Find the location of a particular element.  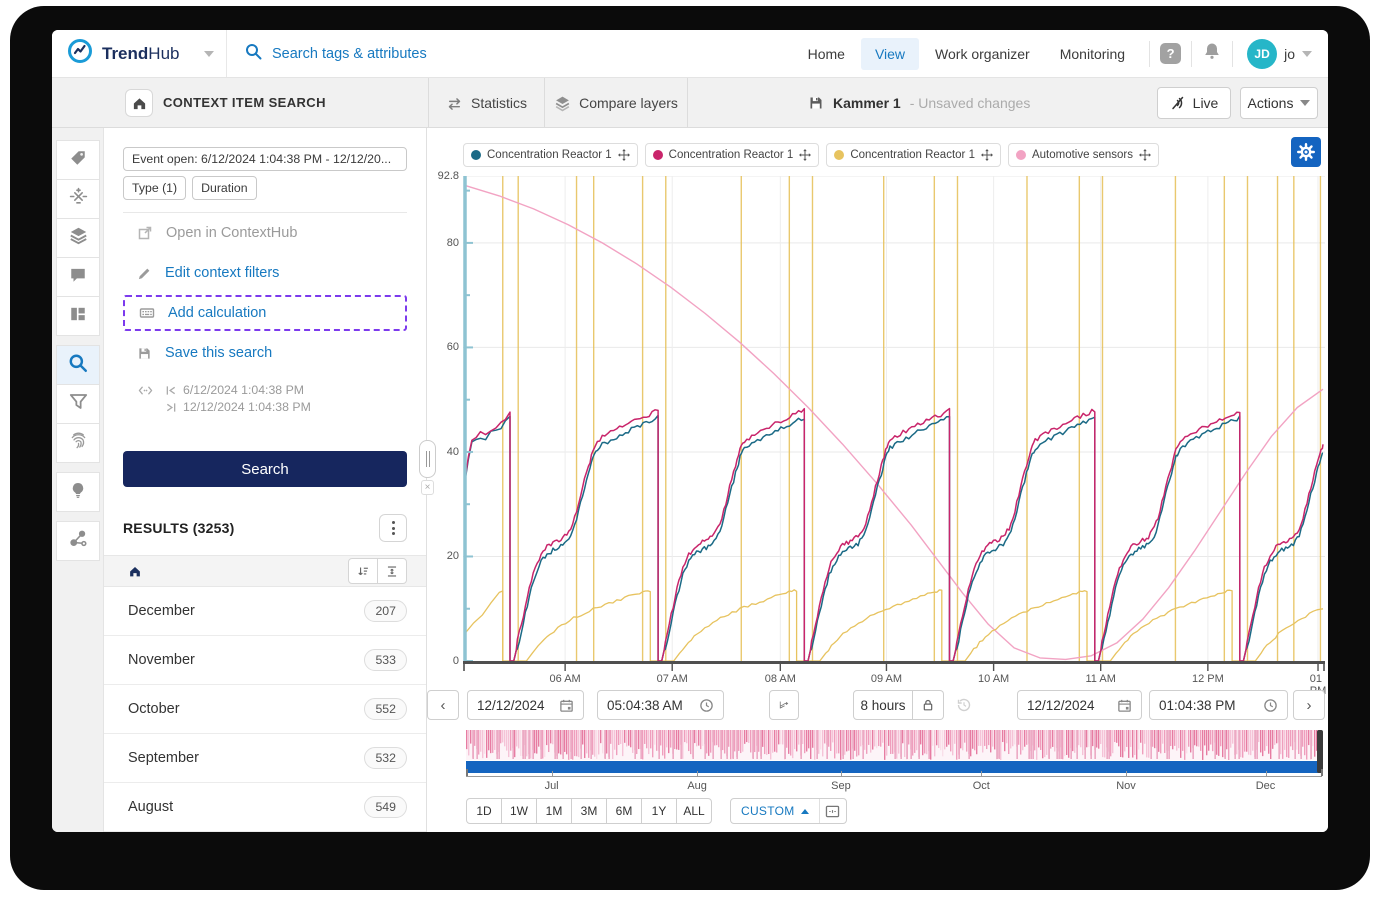

fit-screen-button is located at coordinates (833, 811).